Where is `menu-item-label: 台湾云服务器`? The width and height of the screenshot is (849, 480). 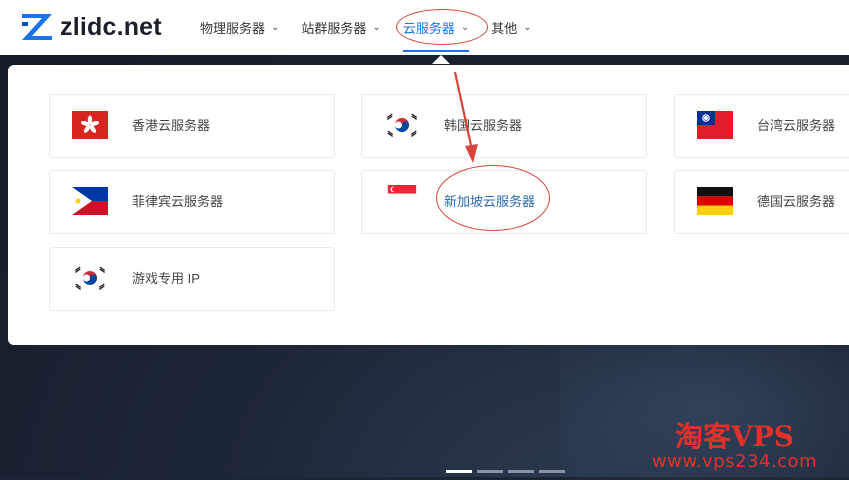 menu-item-label: 台湾云服务器 is located at coordinates (796, 125).